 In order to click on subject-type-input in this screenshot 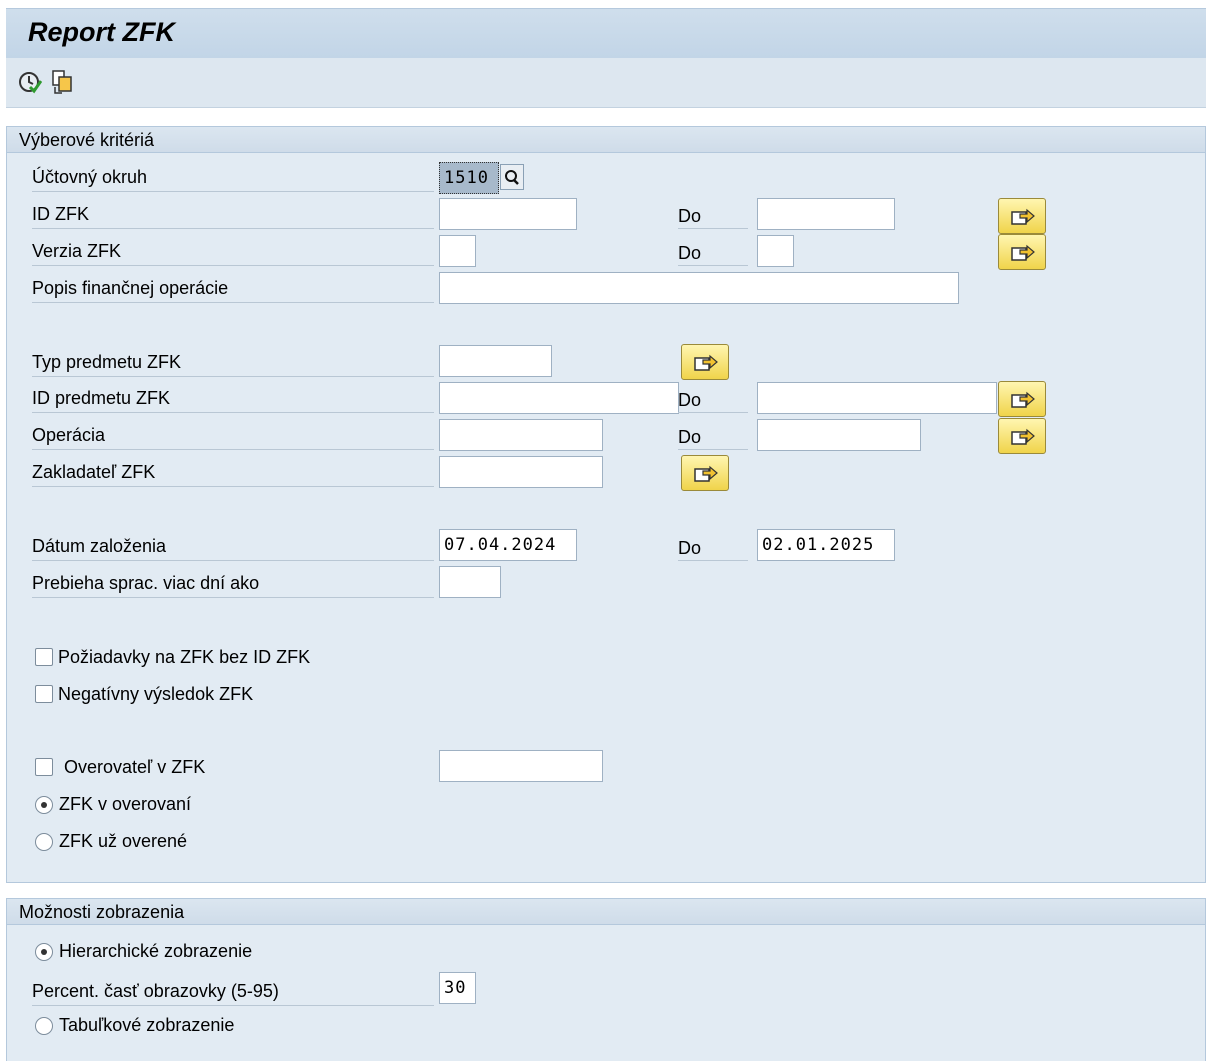, I will do `click(495, 361)`.